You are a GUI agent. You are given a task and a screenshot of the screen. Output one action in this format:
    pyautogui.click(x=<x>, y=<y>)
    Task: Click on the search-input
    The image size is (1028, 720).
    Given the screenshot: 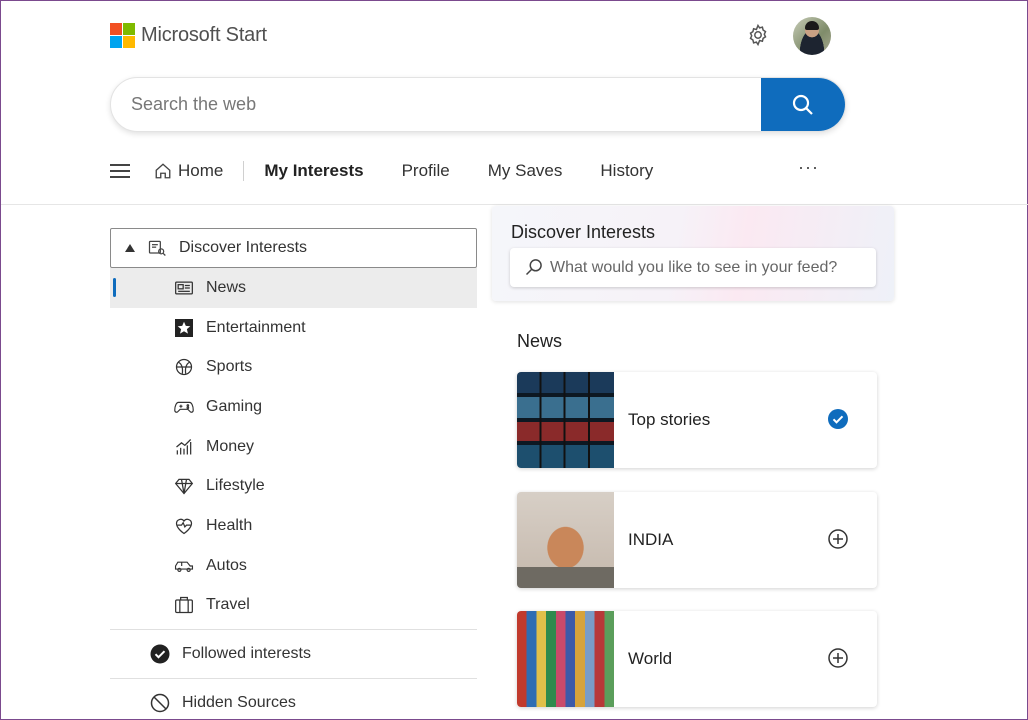 What is the action you would take?
    pyautogui.click(x=437, y=104)
    